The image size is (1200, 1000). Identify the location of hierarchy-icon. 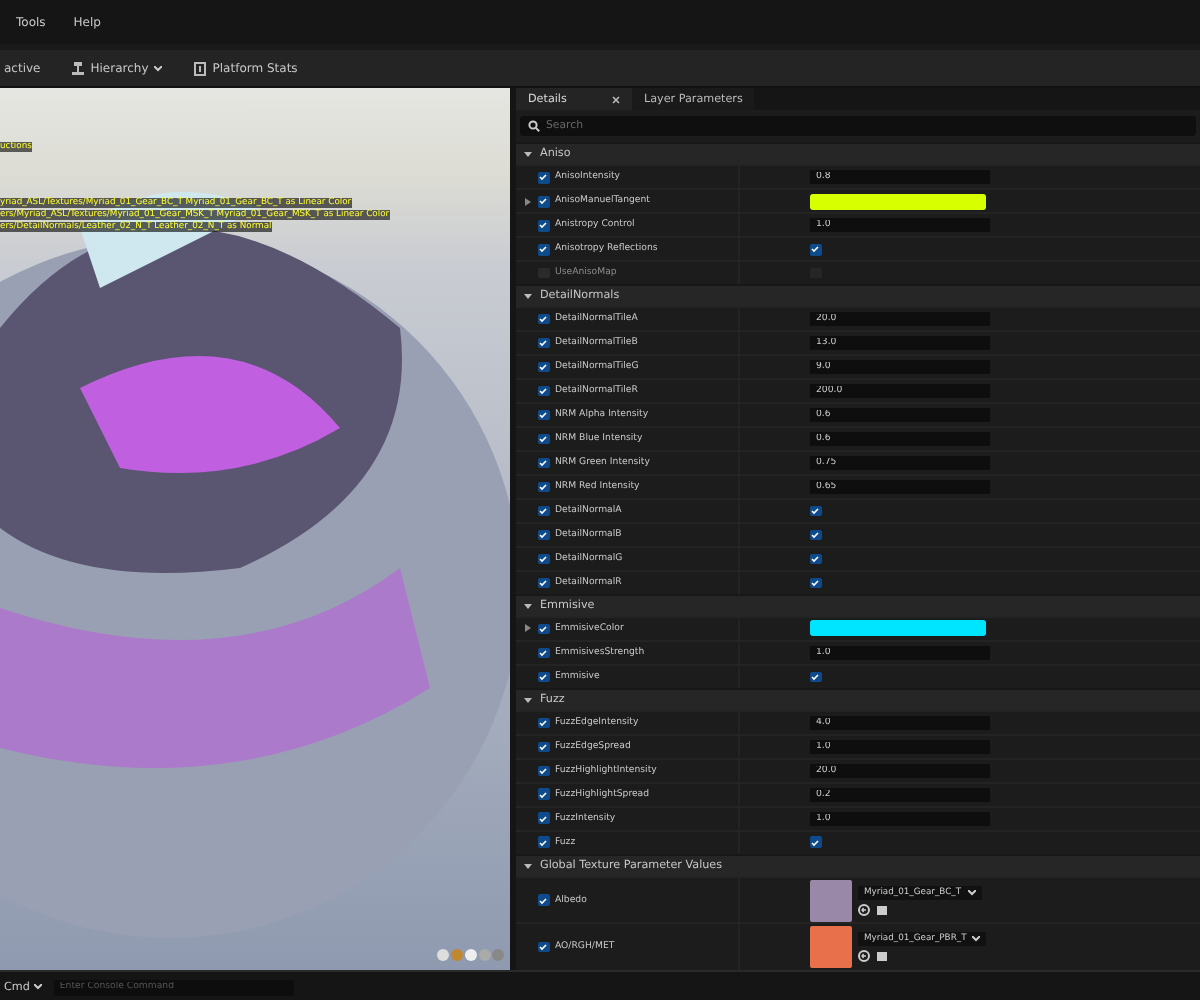
(78, 68).